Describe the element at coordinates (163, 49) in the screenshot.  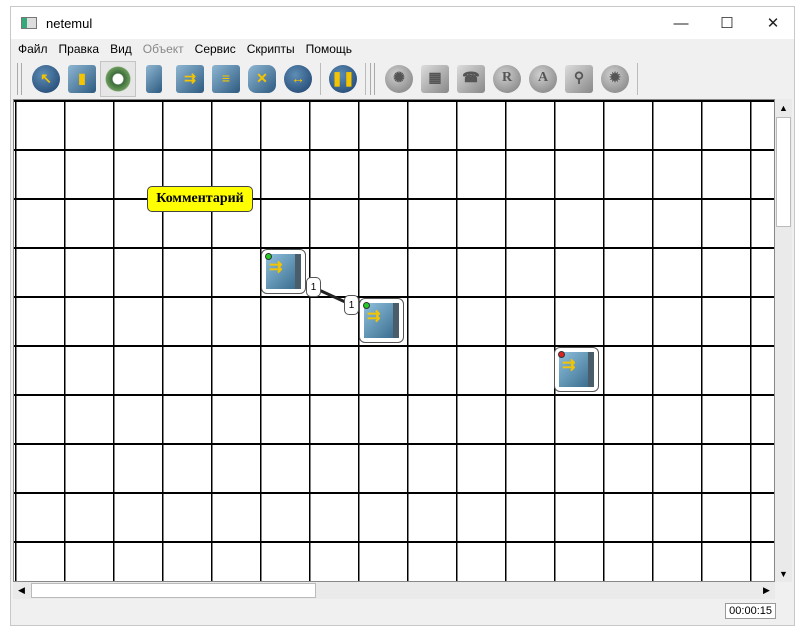
I see `menu-object: Объект` at that location.